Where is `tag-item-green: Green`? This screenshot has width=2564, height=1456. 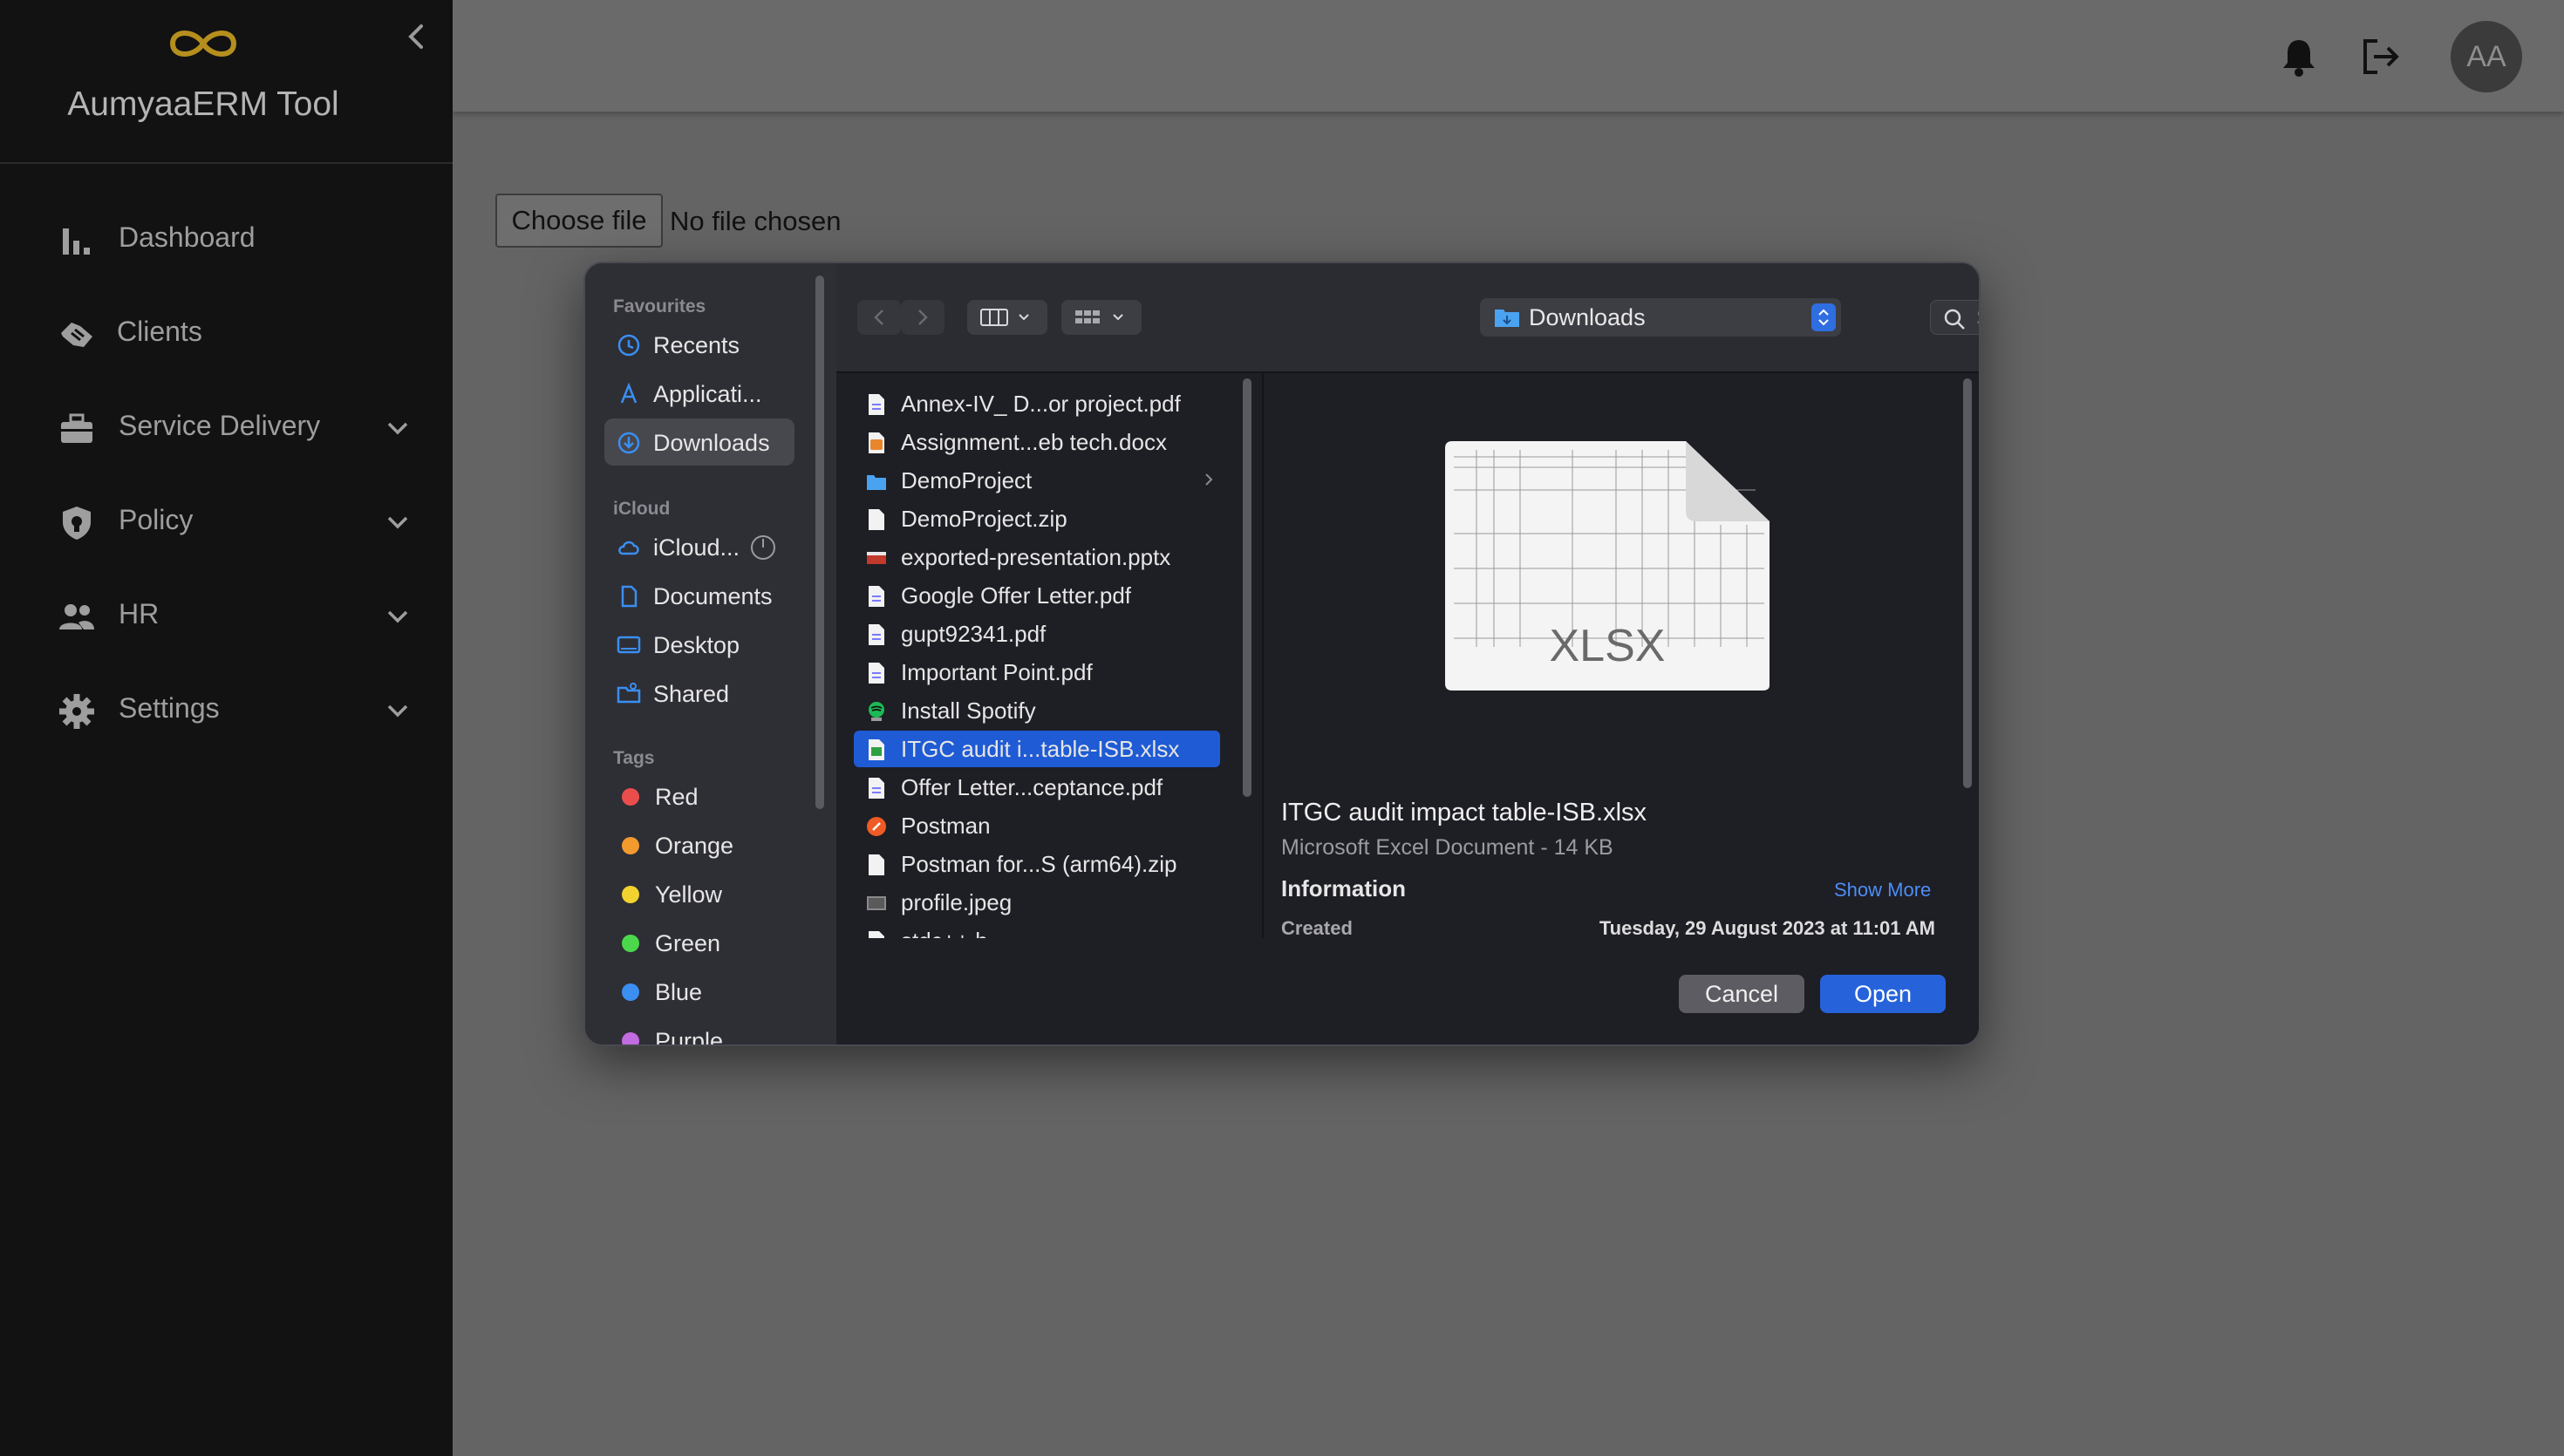 tag-item-green: Green is located at coordinates (699, 942).